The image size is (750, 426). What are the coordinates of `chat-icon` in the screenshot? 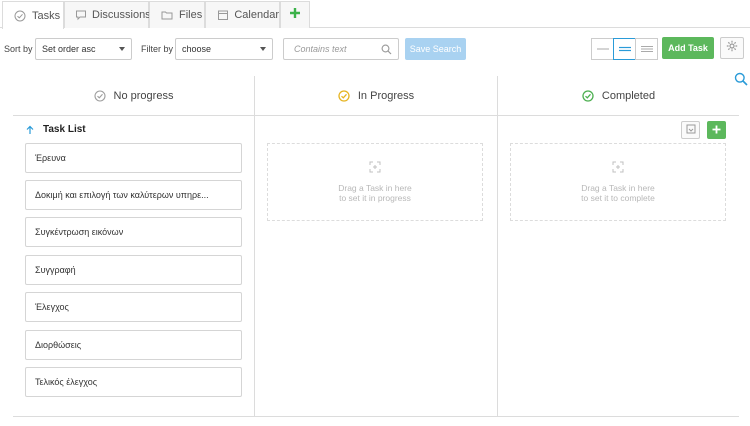 It's located at (81, 15).